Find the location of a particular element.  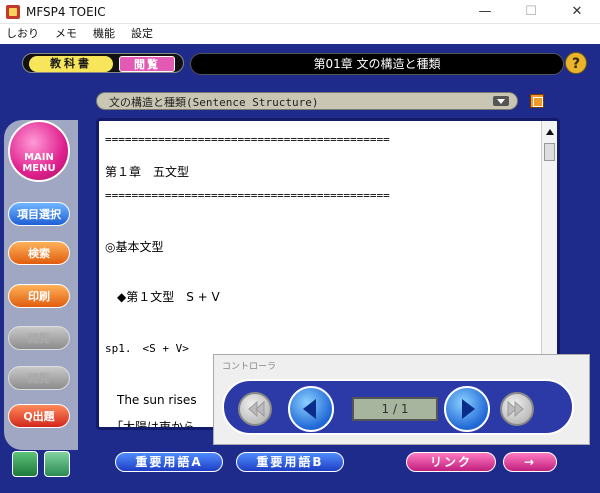

scroll-up-icon is located at coordinates (550, 132).